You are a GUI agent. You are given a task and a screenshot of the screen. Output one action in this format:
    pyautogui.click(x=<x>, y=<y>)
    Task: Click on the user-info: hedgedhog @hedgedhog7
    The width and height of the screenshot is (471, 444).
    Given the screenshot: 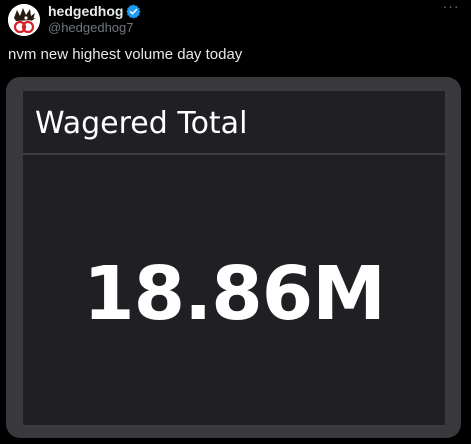 What is the action you would take?
    pyautogui.click(x=94, y=19)
    